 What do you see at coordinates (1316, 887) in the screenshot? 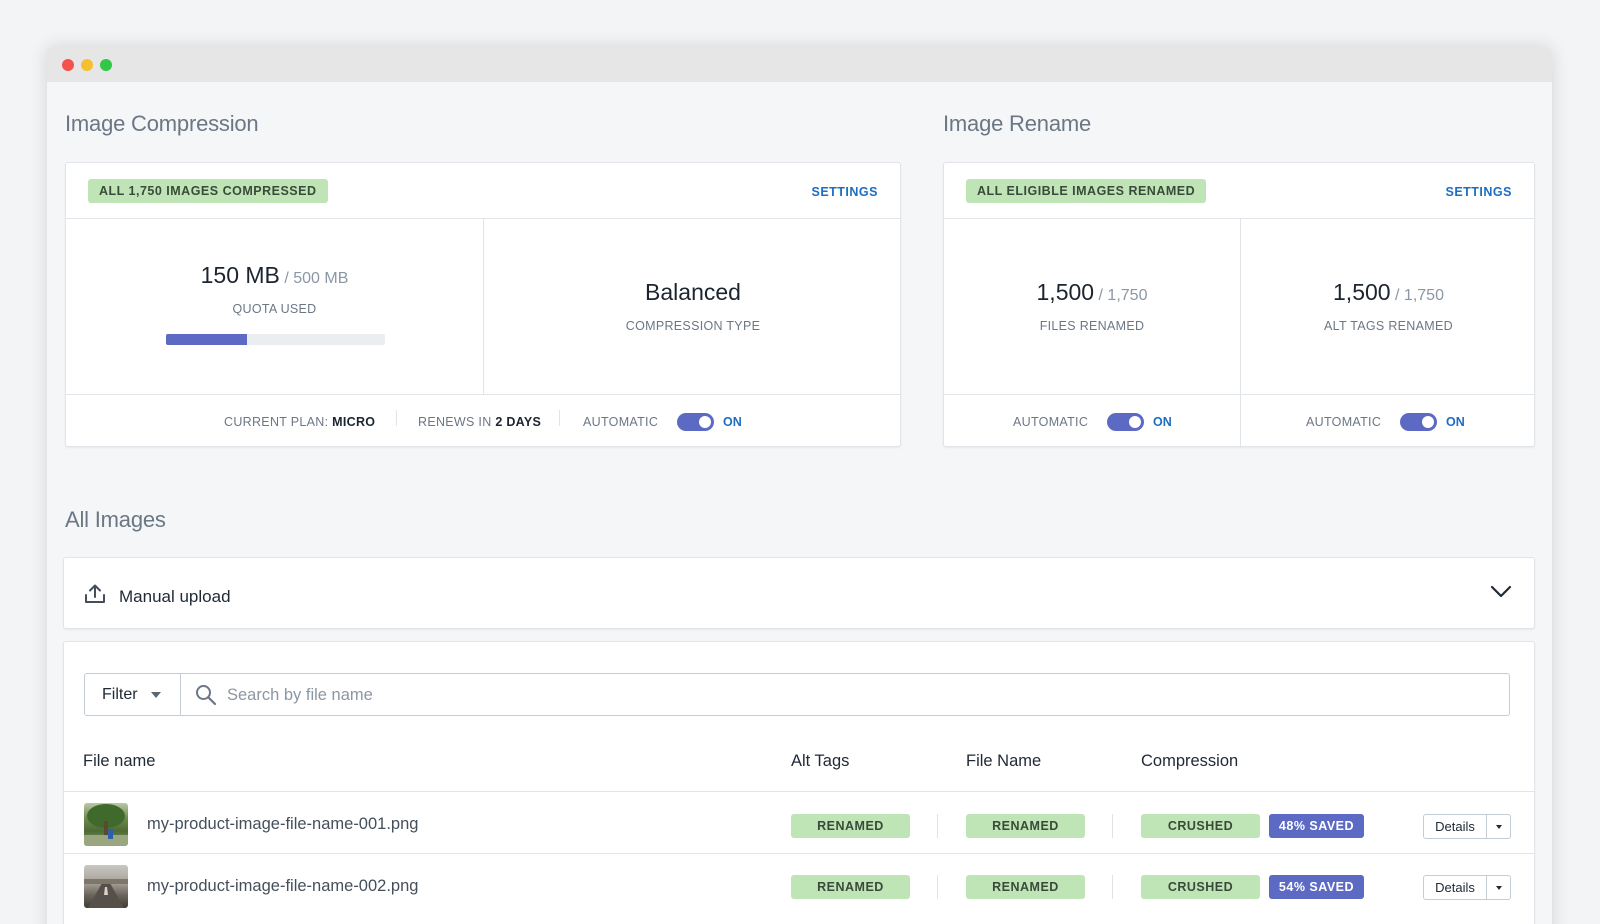
I see `saved-badge: 54% SAVED` at bounding box center [1316, 887].